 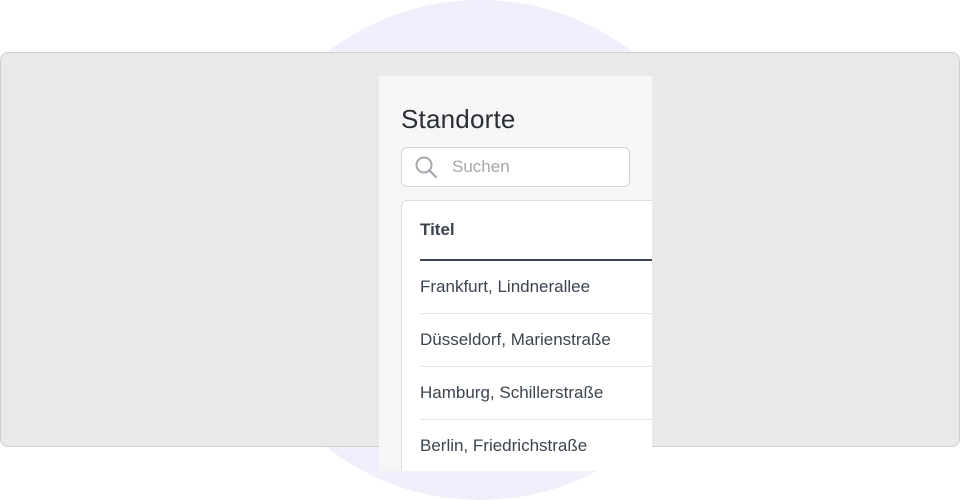 I want to click on row-title: Berlin, Friedrichstraße, so click(x=504, y=445).